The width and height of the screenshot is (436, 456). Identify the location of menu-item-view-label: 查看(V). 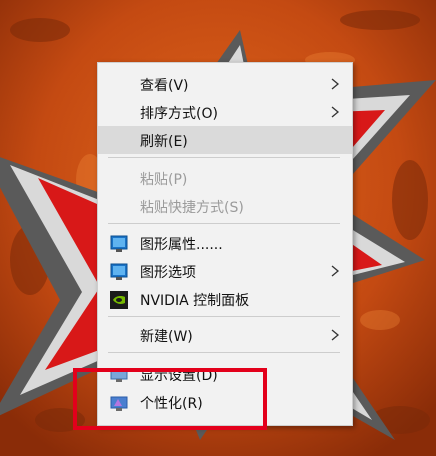
(164, 86).